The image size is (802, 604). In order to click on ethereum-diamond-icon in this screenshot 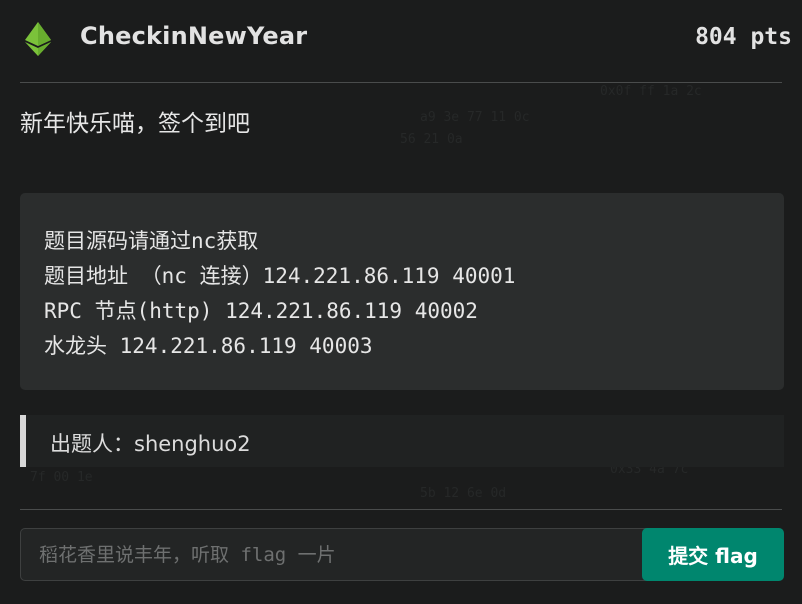, I will do `click(38, 39)`.